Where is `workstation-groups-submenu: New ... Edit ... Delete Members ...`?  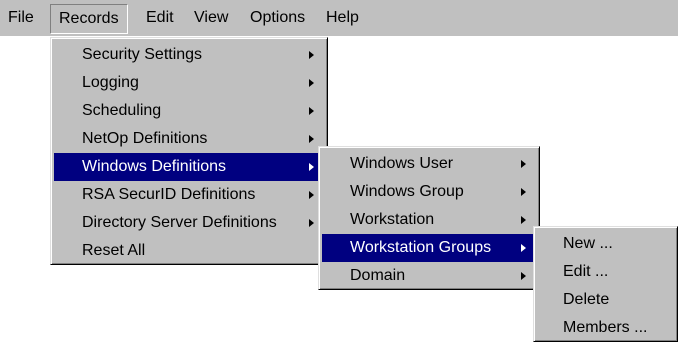 workstation-groups-submenu: New ... Edit ... Delete Members ... is located at coordinates (605, 284).